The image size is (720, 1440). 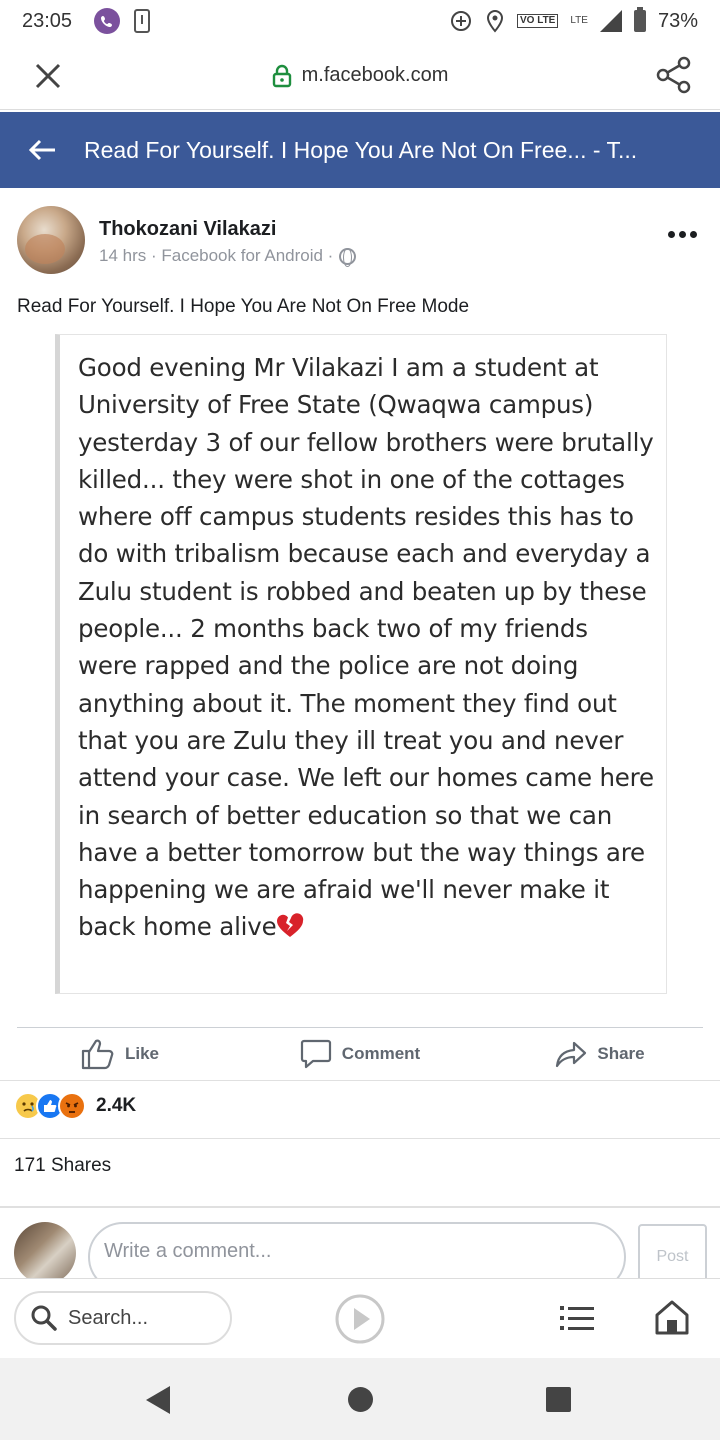 I want to click on viber-icon, so click(x=107, y=21).